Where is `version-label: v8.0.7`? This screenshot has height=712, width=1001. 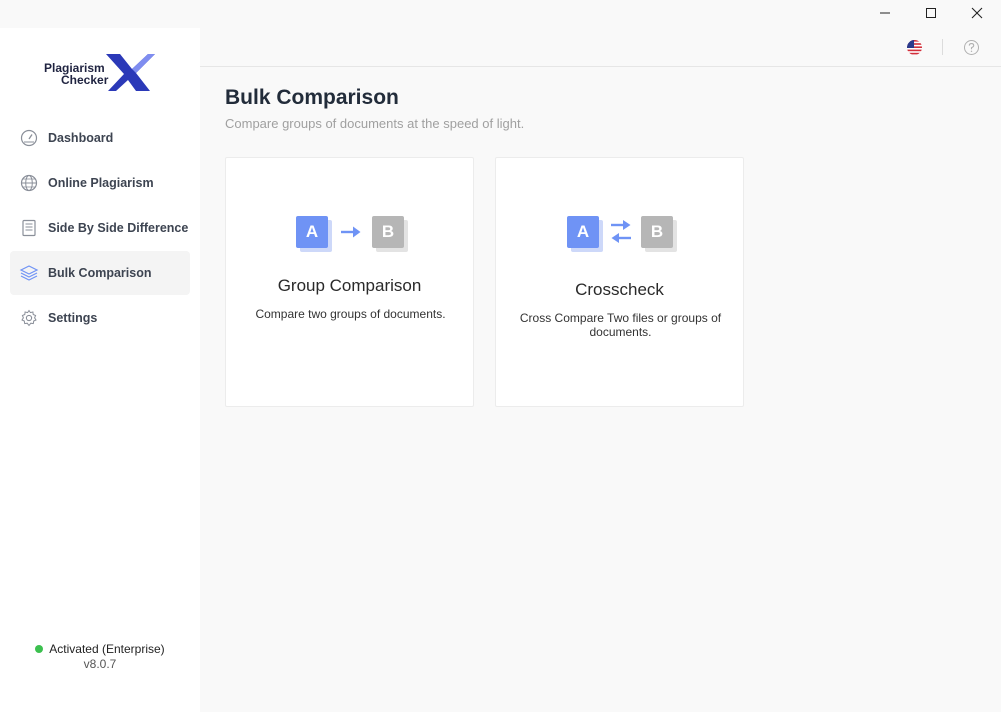
version-label: v8.0.7 is located at coordinates (100, 664).